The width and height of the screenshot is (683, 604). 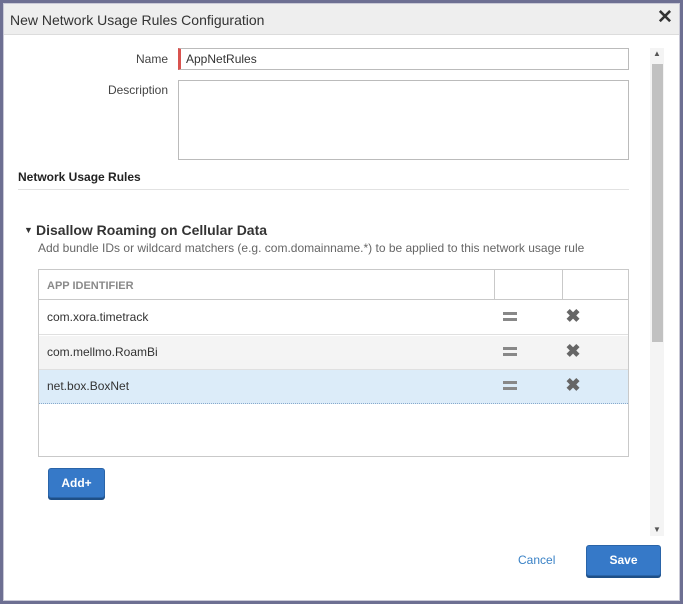 I want to click on caret-down-icon: ▼, so click(x=28, y=230).